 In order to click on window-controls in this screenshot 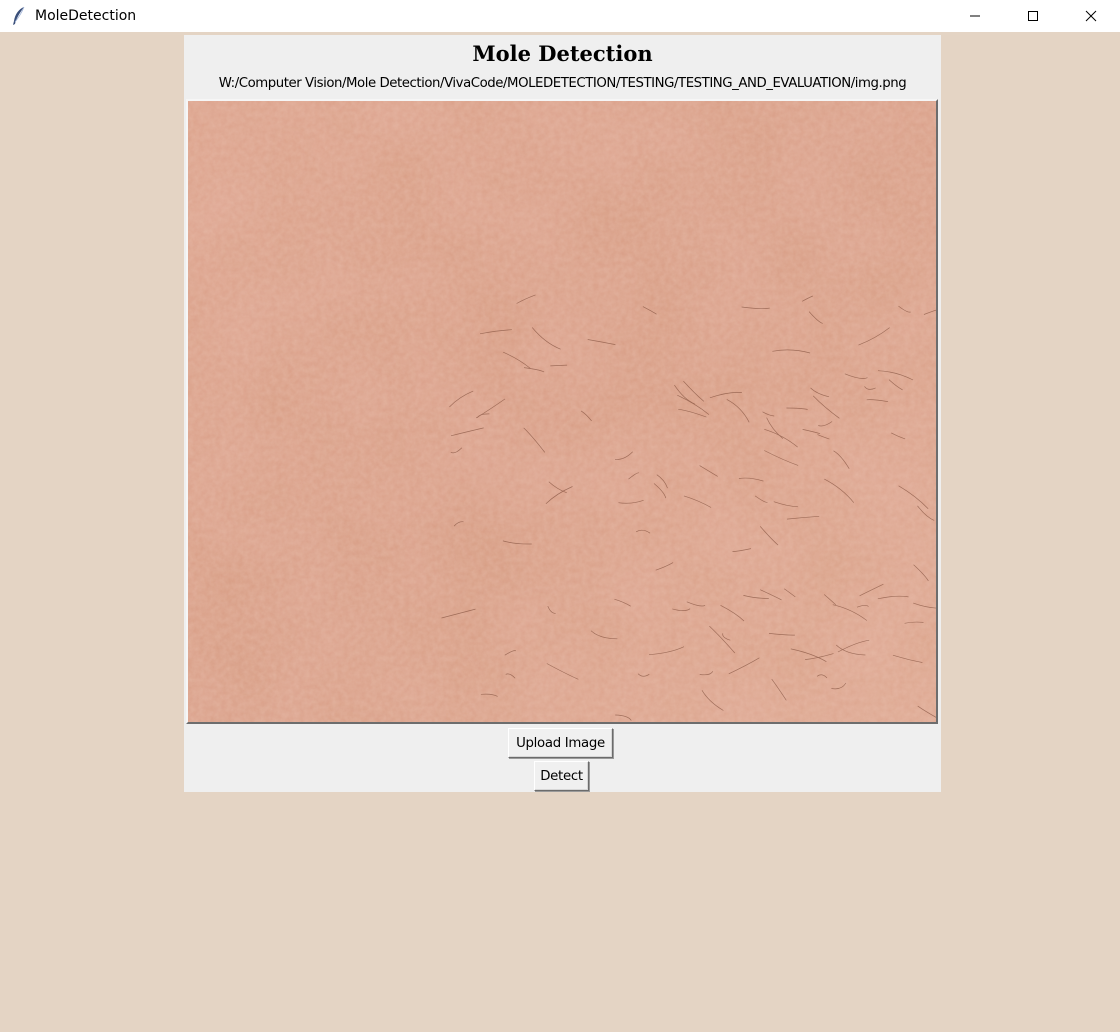, I will do `click(1033, 16)`.